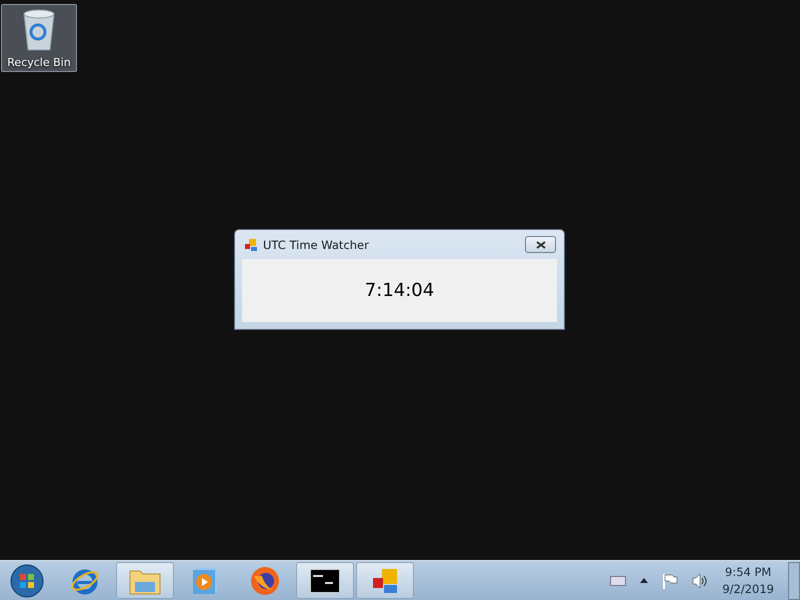 The width and height of the screenshot is (800, 600). I want to click on app-icon, so click(251, 245).